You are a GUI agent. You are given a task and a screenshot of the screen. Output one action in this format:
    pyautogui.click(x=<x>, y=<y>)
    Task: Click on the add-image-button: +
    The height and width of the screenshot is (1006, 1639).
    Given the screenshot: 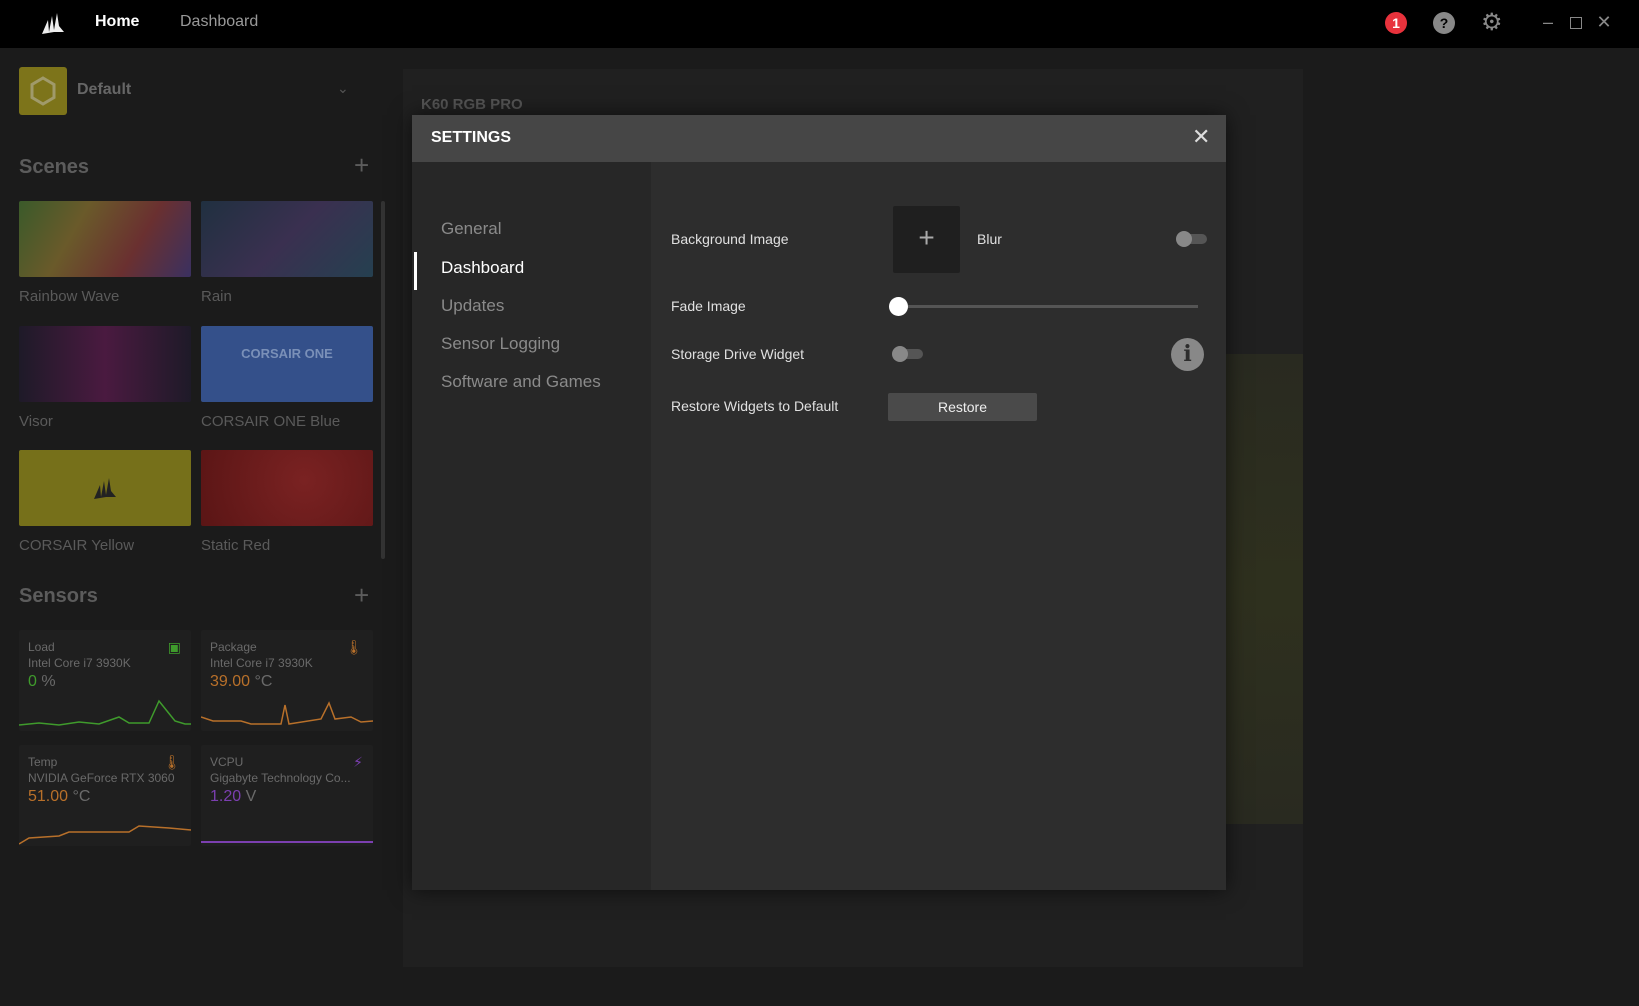 What is the action you would take?
    pyautogui.click(x=926, y=239)
    